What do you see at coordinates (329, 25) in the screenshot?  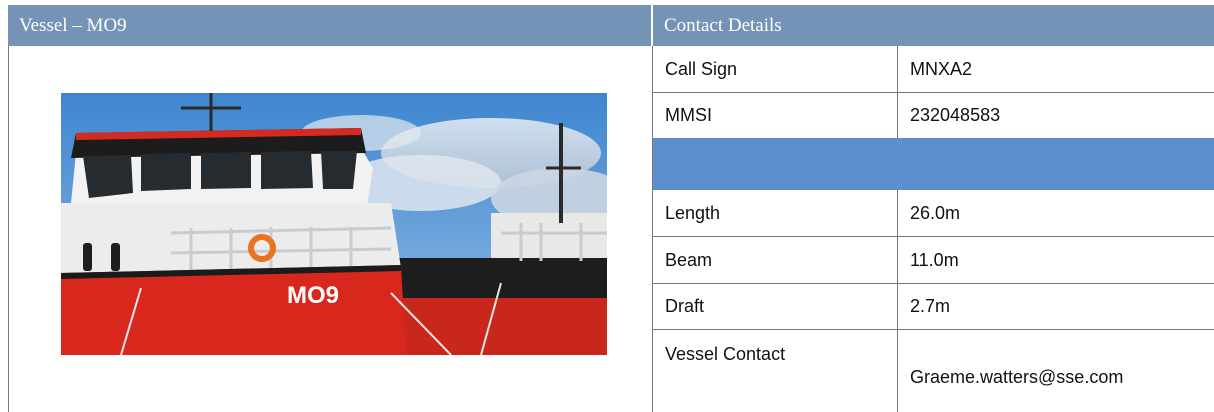 I see `vessel-panel-title: Vessel – MO9` at bounding box center [329, 25].